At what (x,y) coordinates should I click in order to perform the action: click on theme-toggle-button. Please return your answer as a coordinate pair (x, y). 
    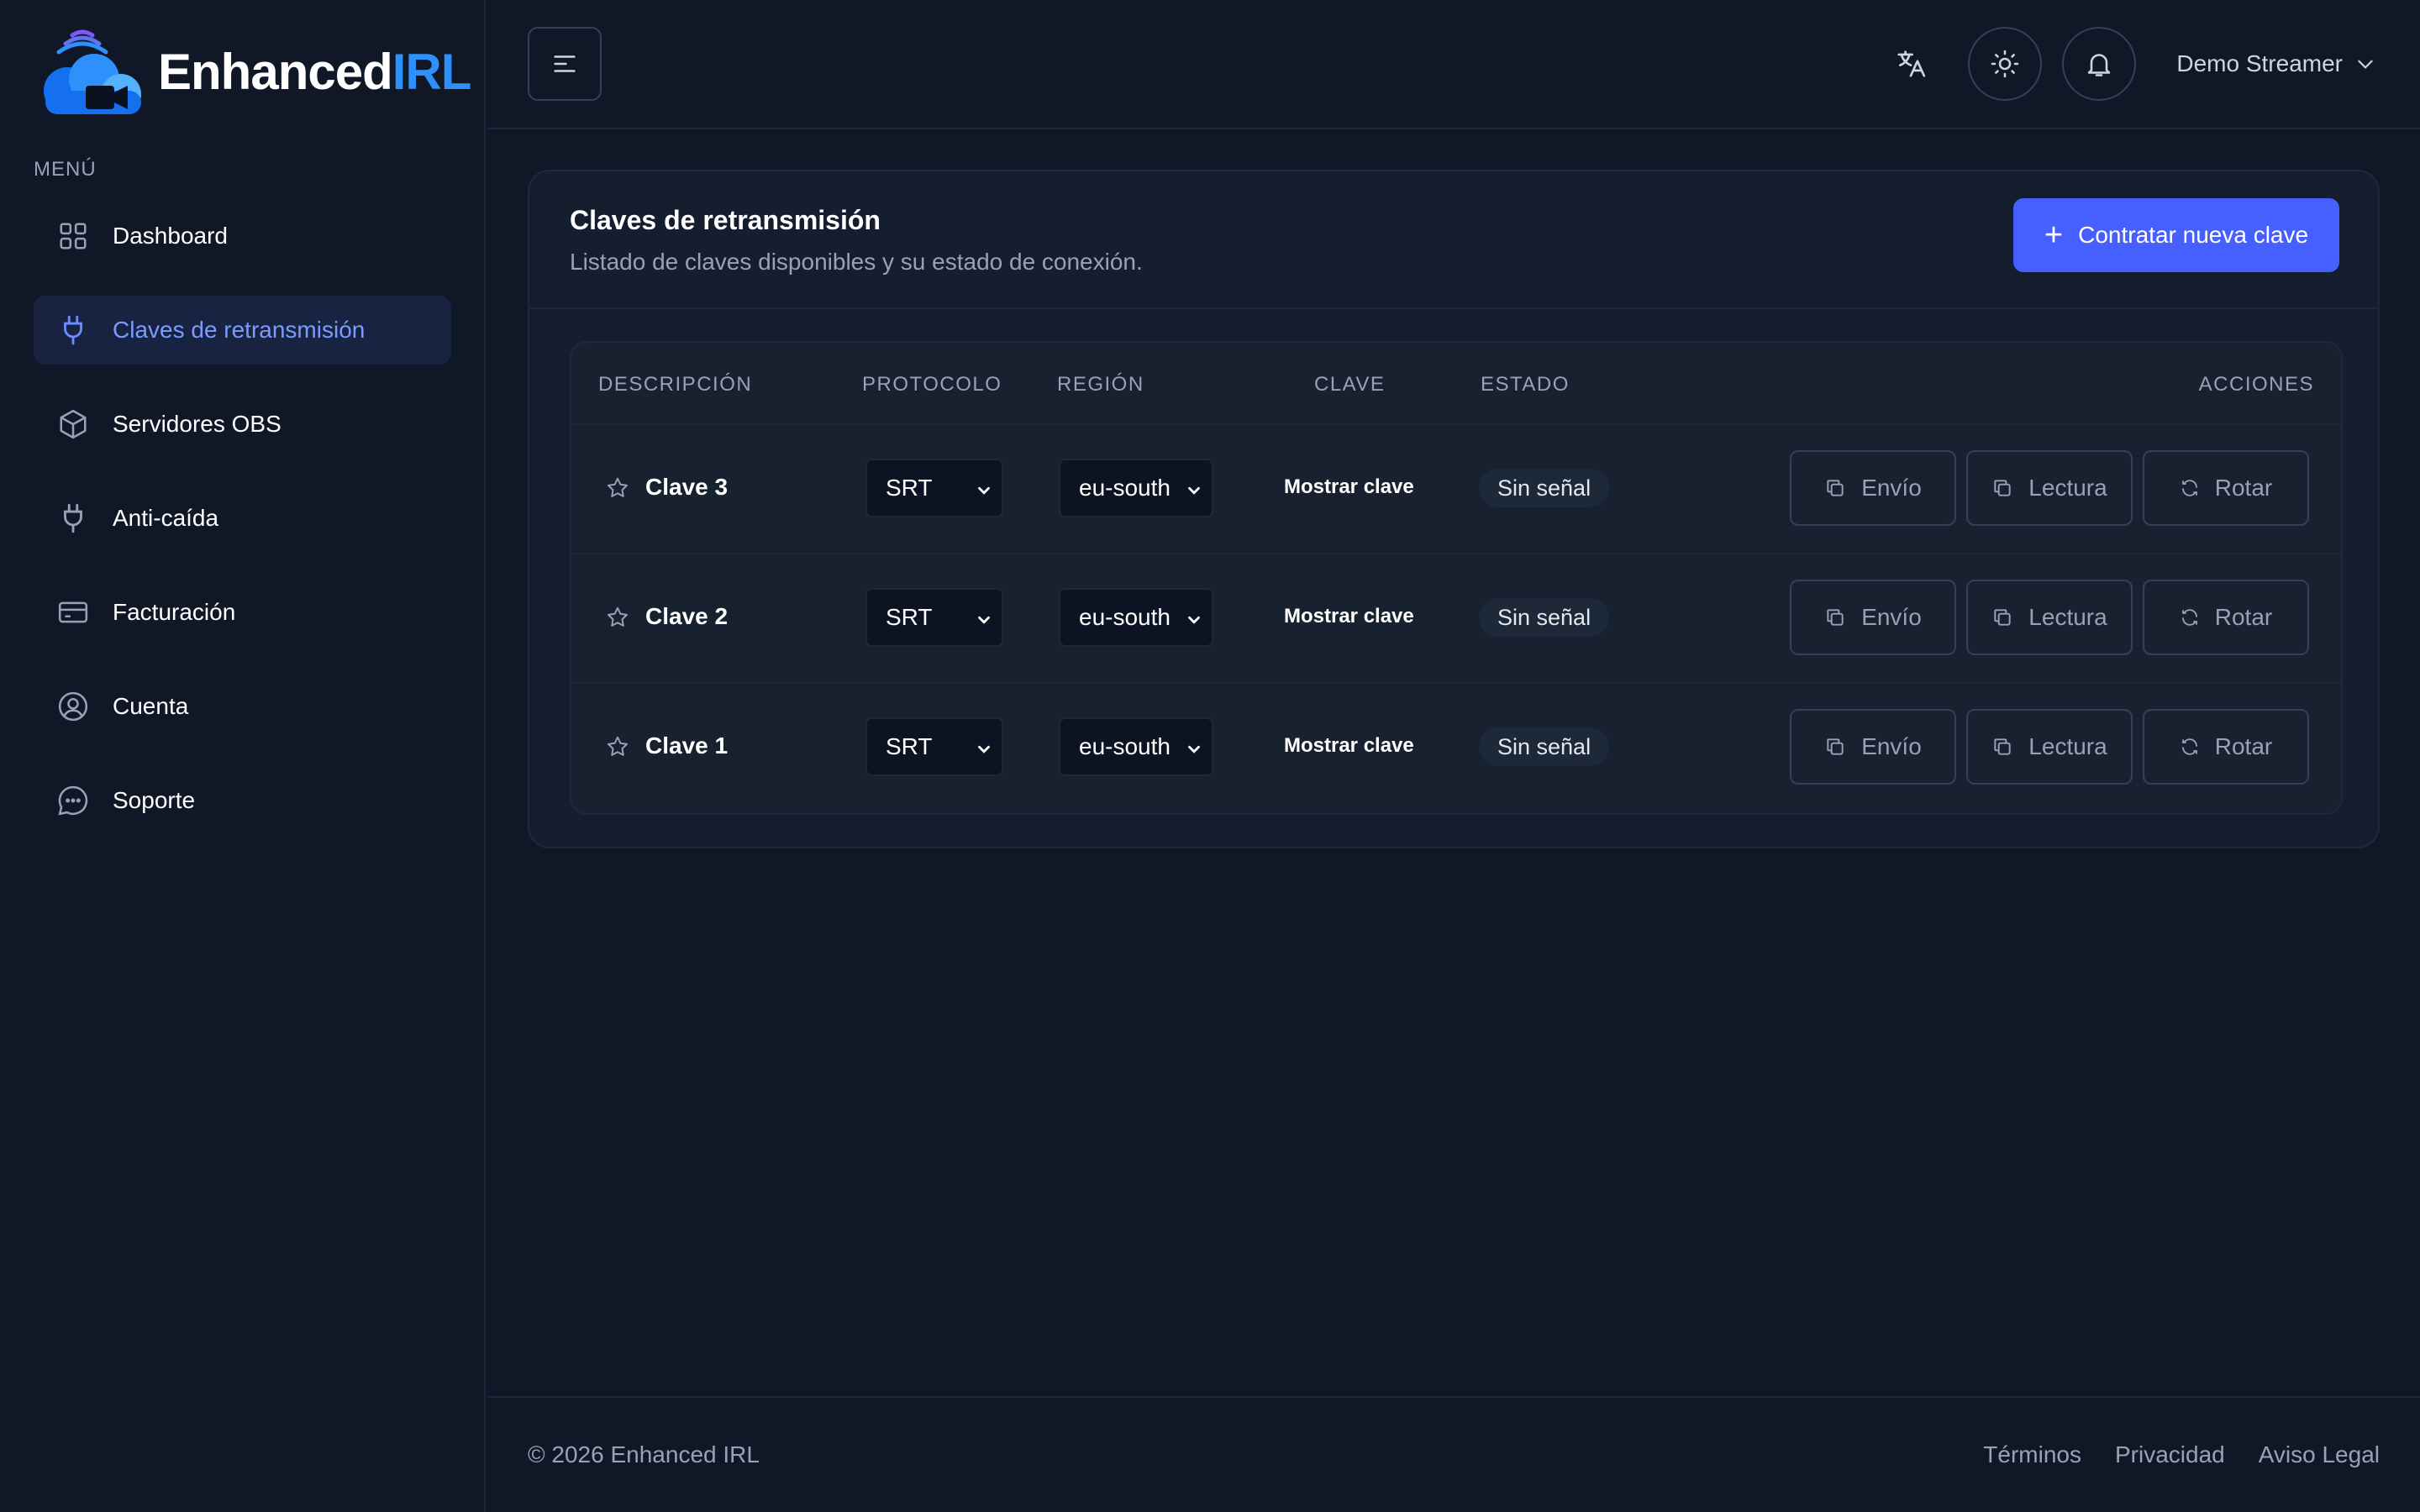
    Looking at the image, I should click on (2005, 64).